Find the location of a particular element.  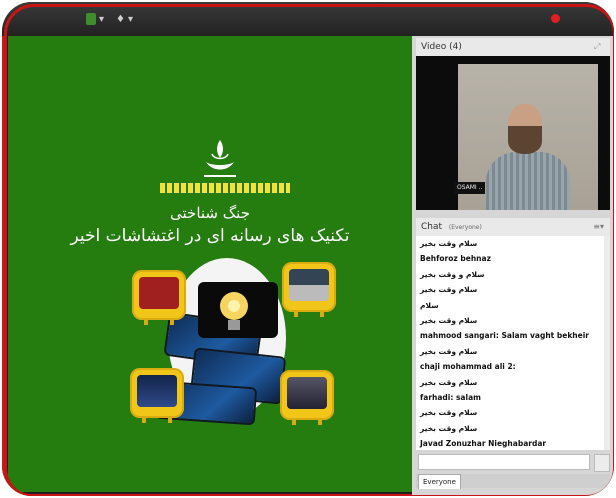

video-person-beard is located at coordinates (525, 140).